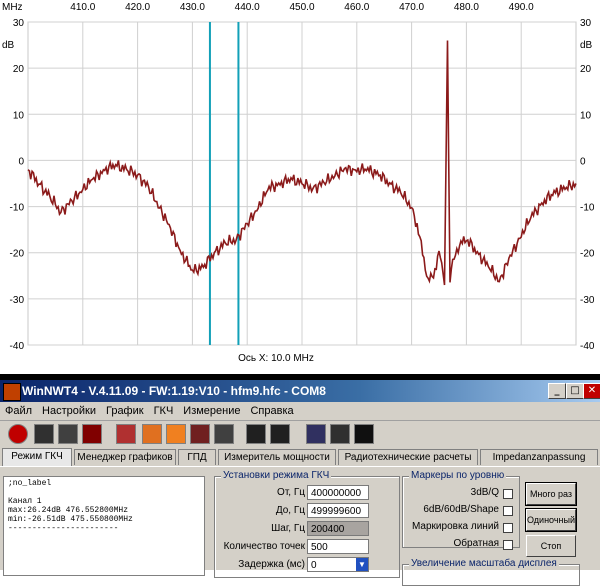 The width and height of the screenshot is (600, 586). Describe the element at coordinates (591, 391) in the screenshot. I see `close-button: ✕` at that location.